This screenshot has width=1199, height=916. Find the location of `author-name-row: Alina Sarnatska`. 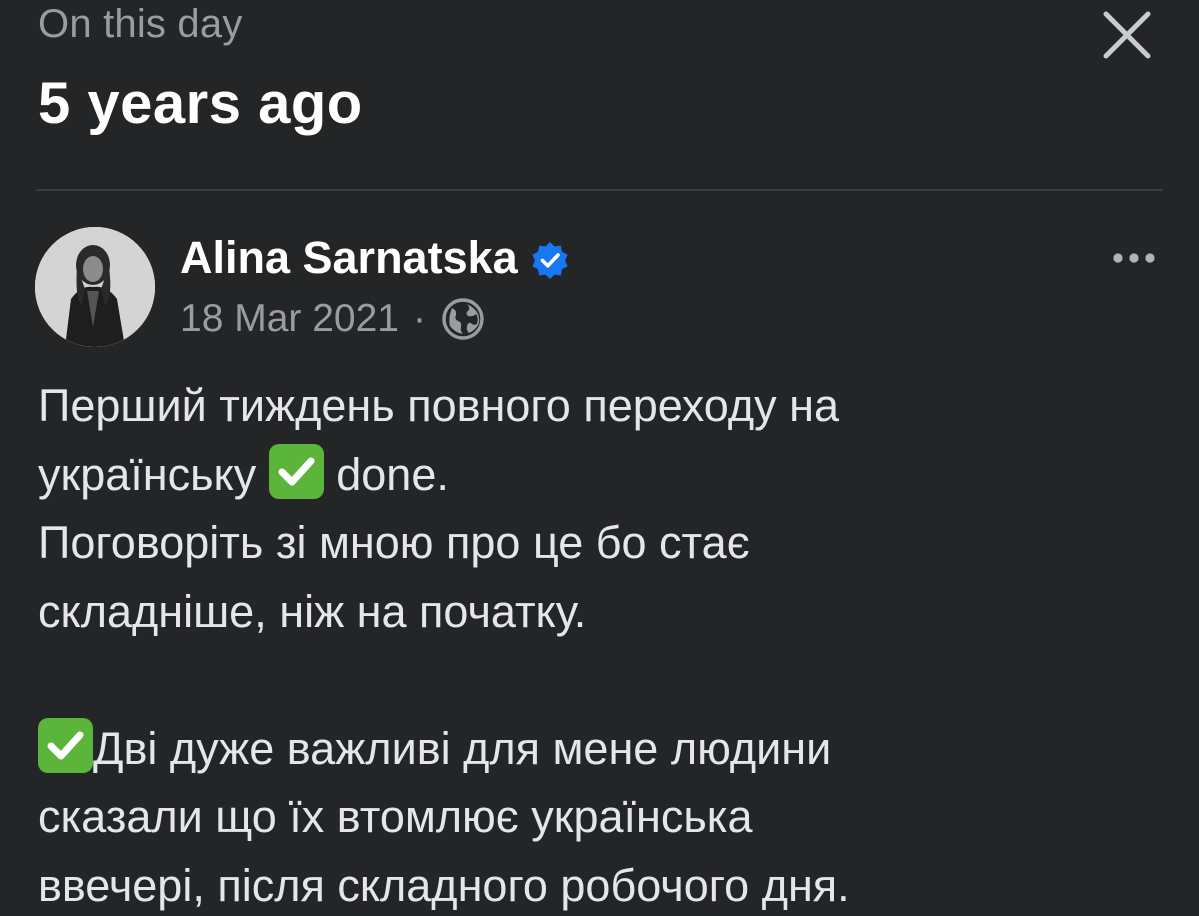

author-name-row: Alina Sarnatska is located at coordinates (375, 258).